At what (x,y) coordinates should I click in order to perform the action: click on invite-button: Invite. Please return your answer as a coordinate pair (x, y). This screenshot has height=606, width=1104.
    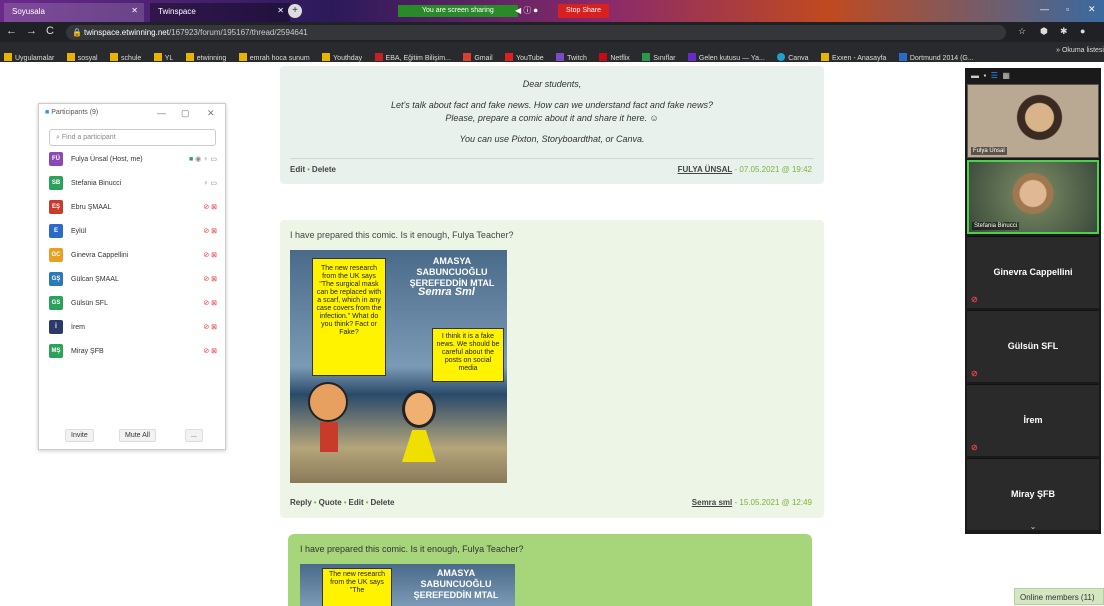
    Looking at the image, I should click on (79, 435).